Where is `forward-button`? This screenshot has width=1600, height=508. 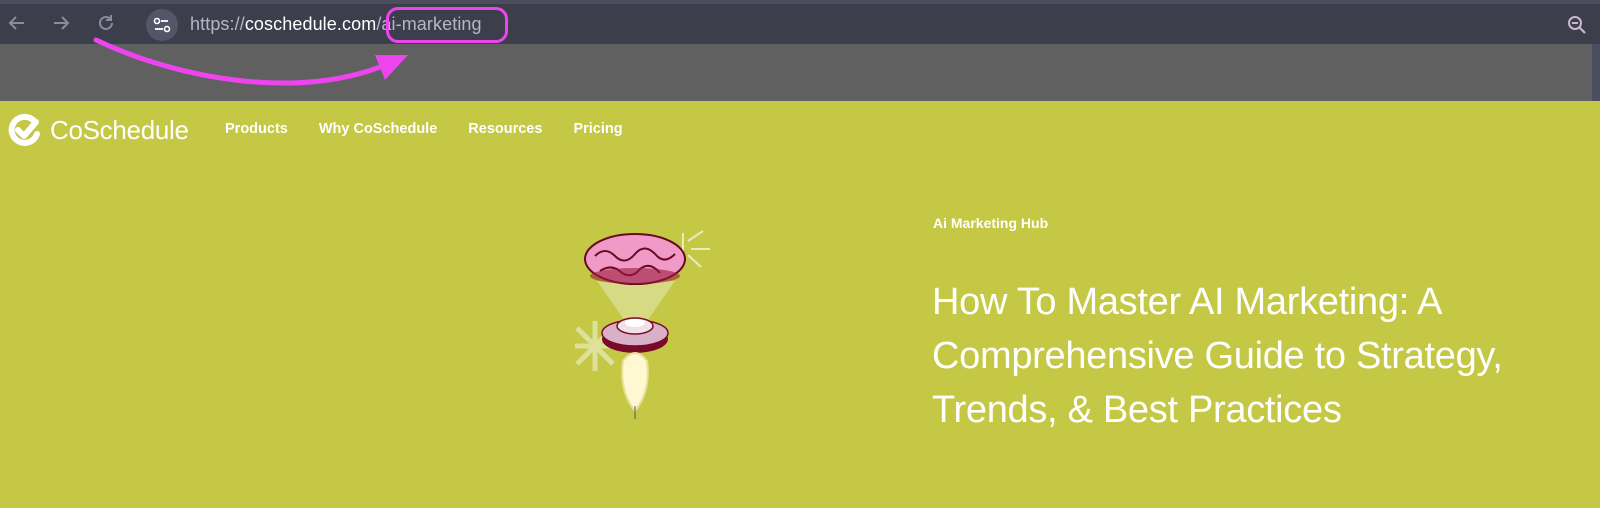 forward-button is located at coordinates (61, 23).